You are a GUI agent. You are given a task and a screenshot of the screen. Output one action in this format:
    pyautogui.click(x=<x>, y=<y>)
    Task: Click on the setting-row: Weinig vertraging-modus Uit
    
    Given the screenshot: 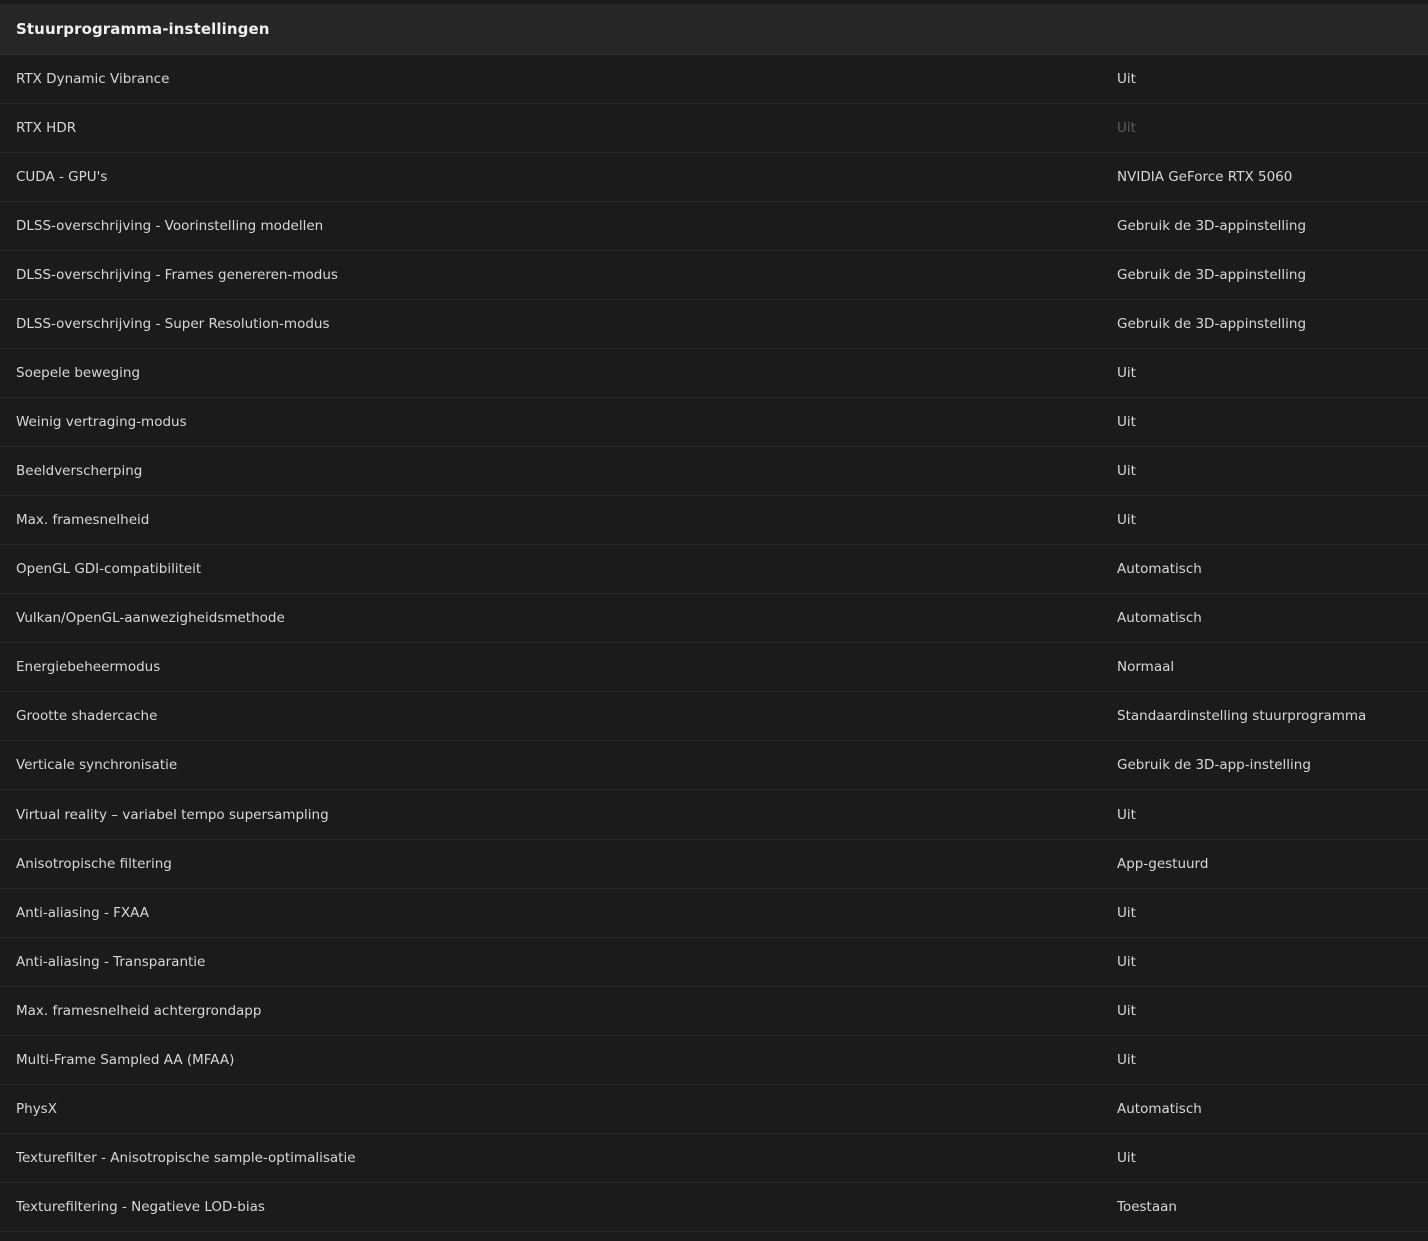 What is the action you would take?
    pyautogui.click(x=714, y=422)
    